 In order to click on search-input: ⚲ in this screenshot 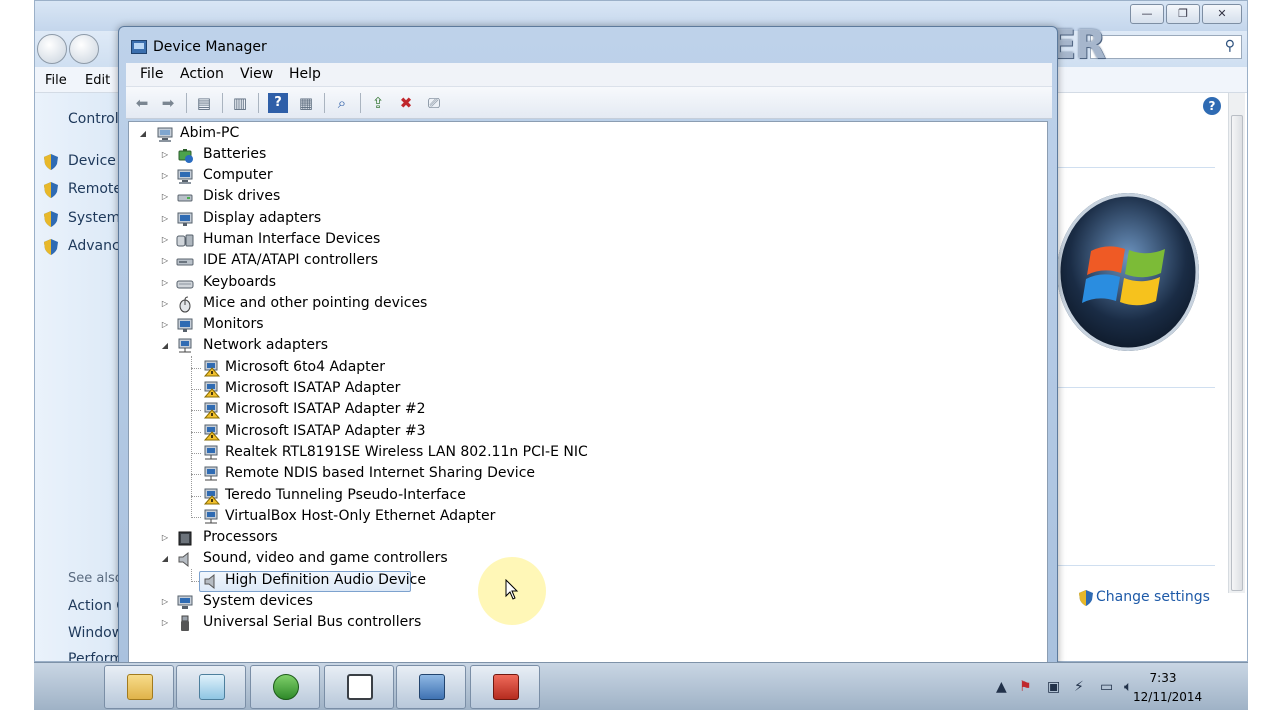, I will do `click(1166, 47)`.